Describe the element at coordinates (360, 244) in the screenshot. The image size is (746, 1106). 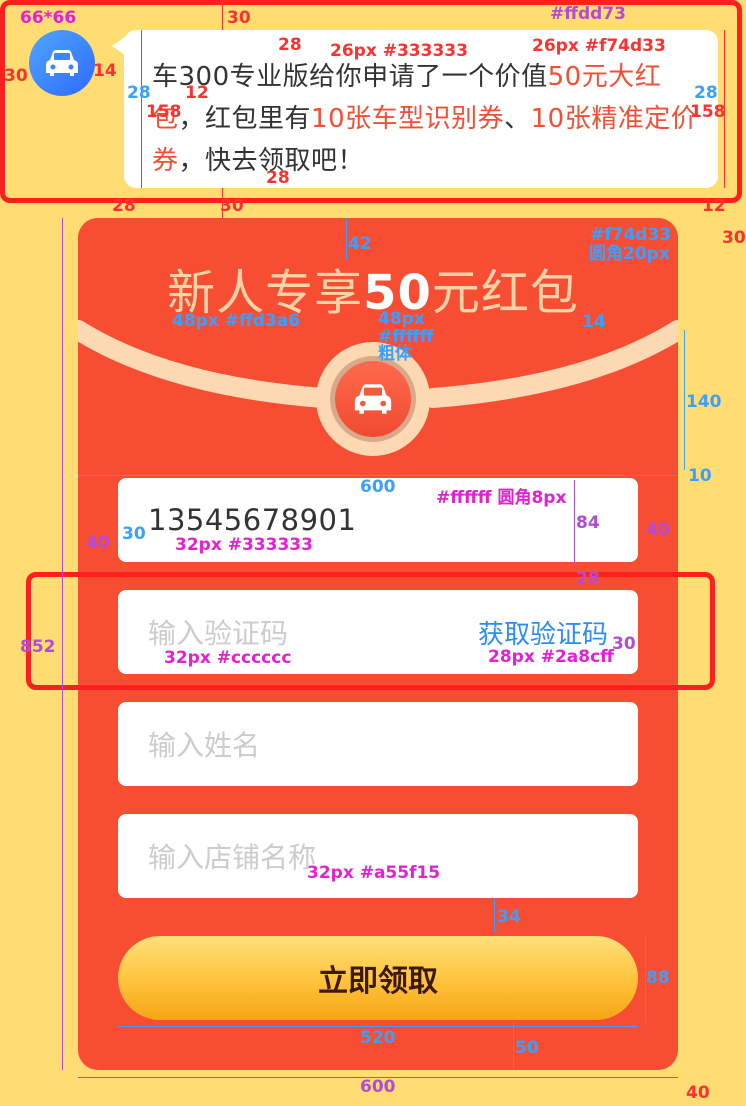
I see `annotation: 42` at that location.